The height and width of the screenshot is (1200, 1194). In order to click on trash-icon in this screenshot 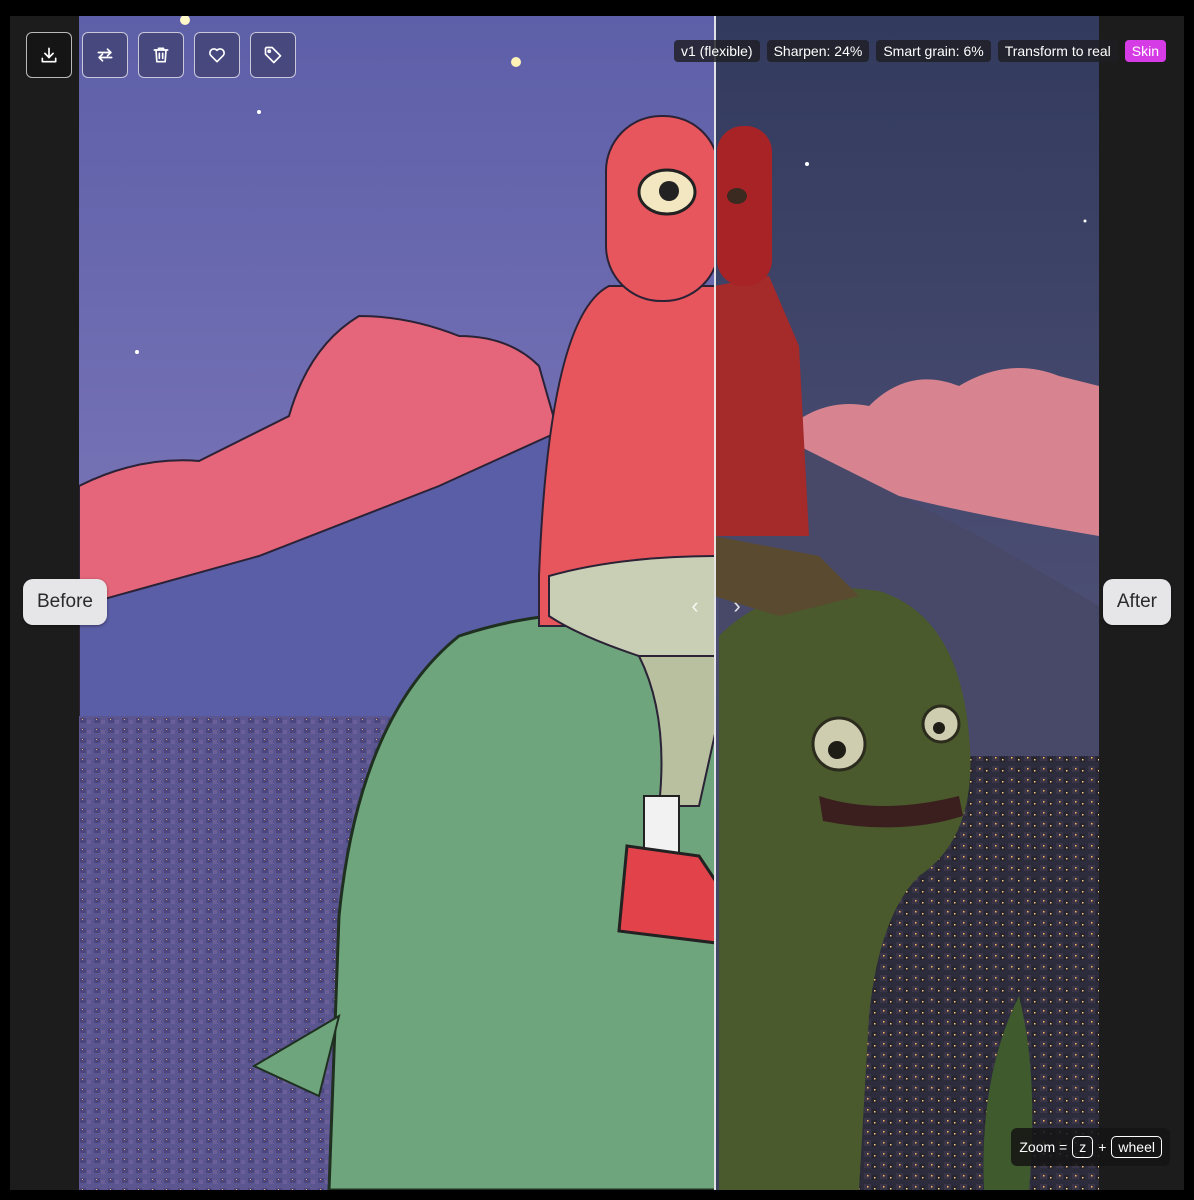, I will do `click(161, 55)`.